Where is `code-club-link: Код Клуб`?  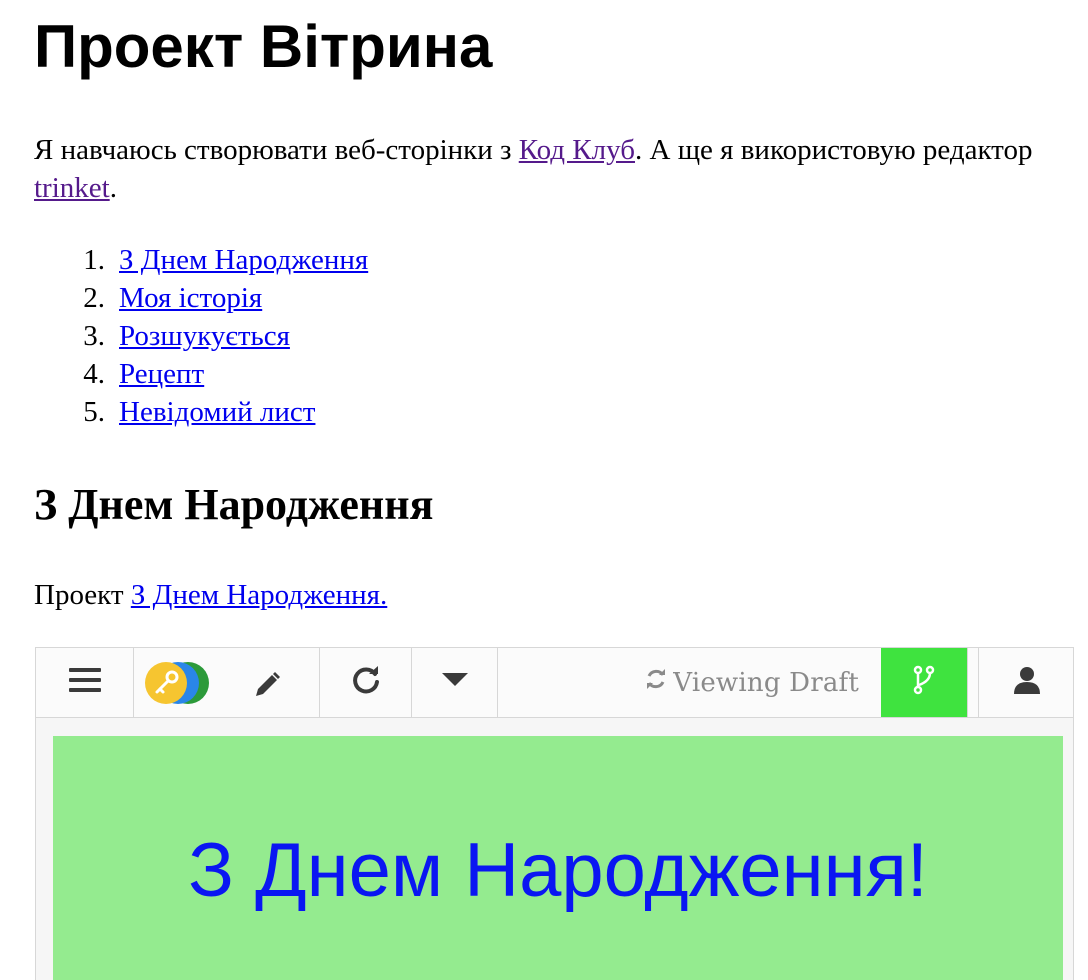 code-club-link: Код Клуб is located at coordinates (577, 150).